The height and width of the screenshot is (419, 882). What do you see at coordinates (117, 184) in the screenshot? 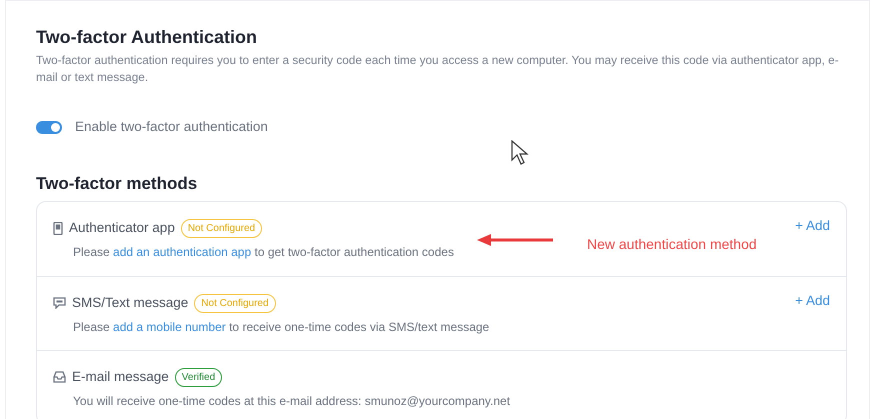
I see `methods-title: Two-factor methods` at bounding box center [117, 184].